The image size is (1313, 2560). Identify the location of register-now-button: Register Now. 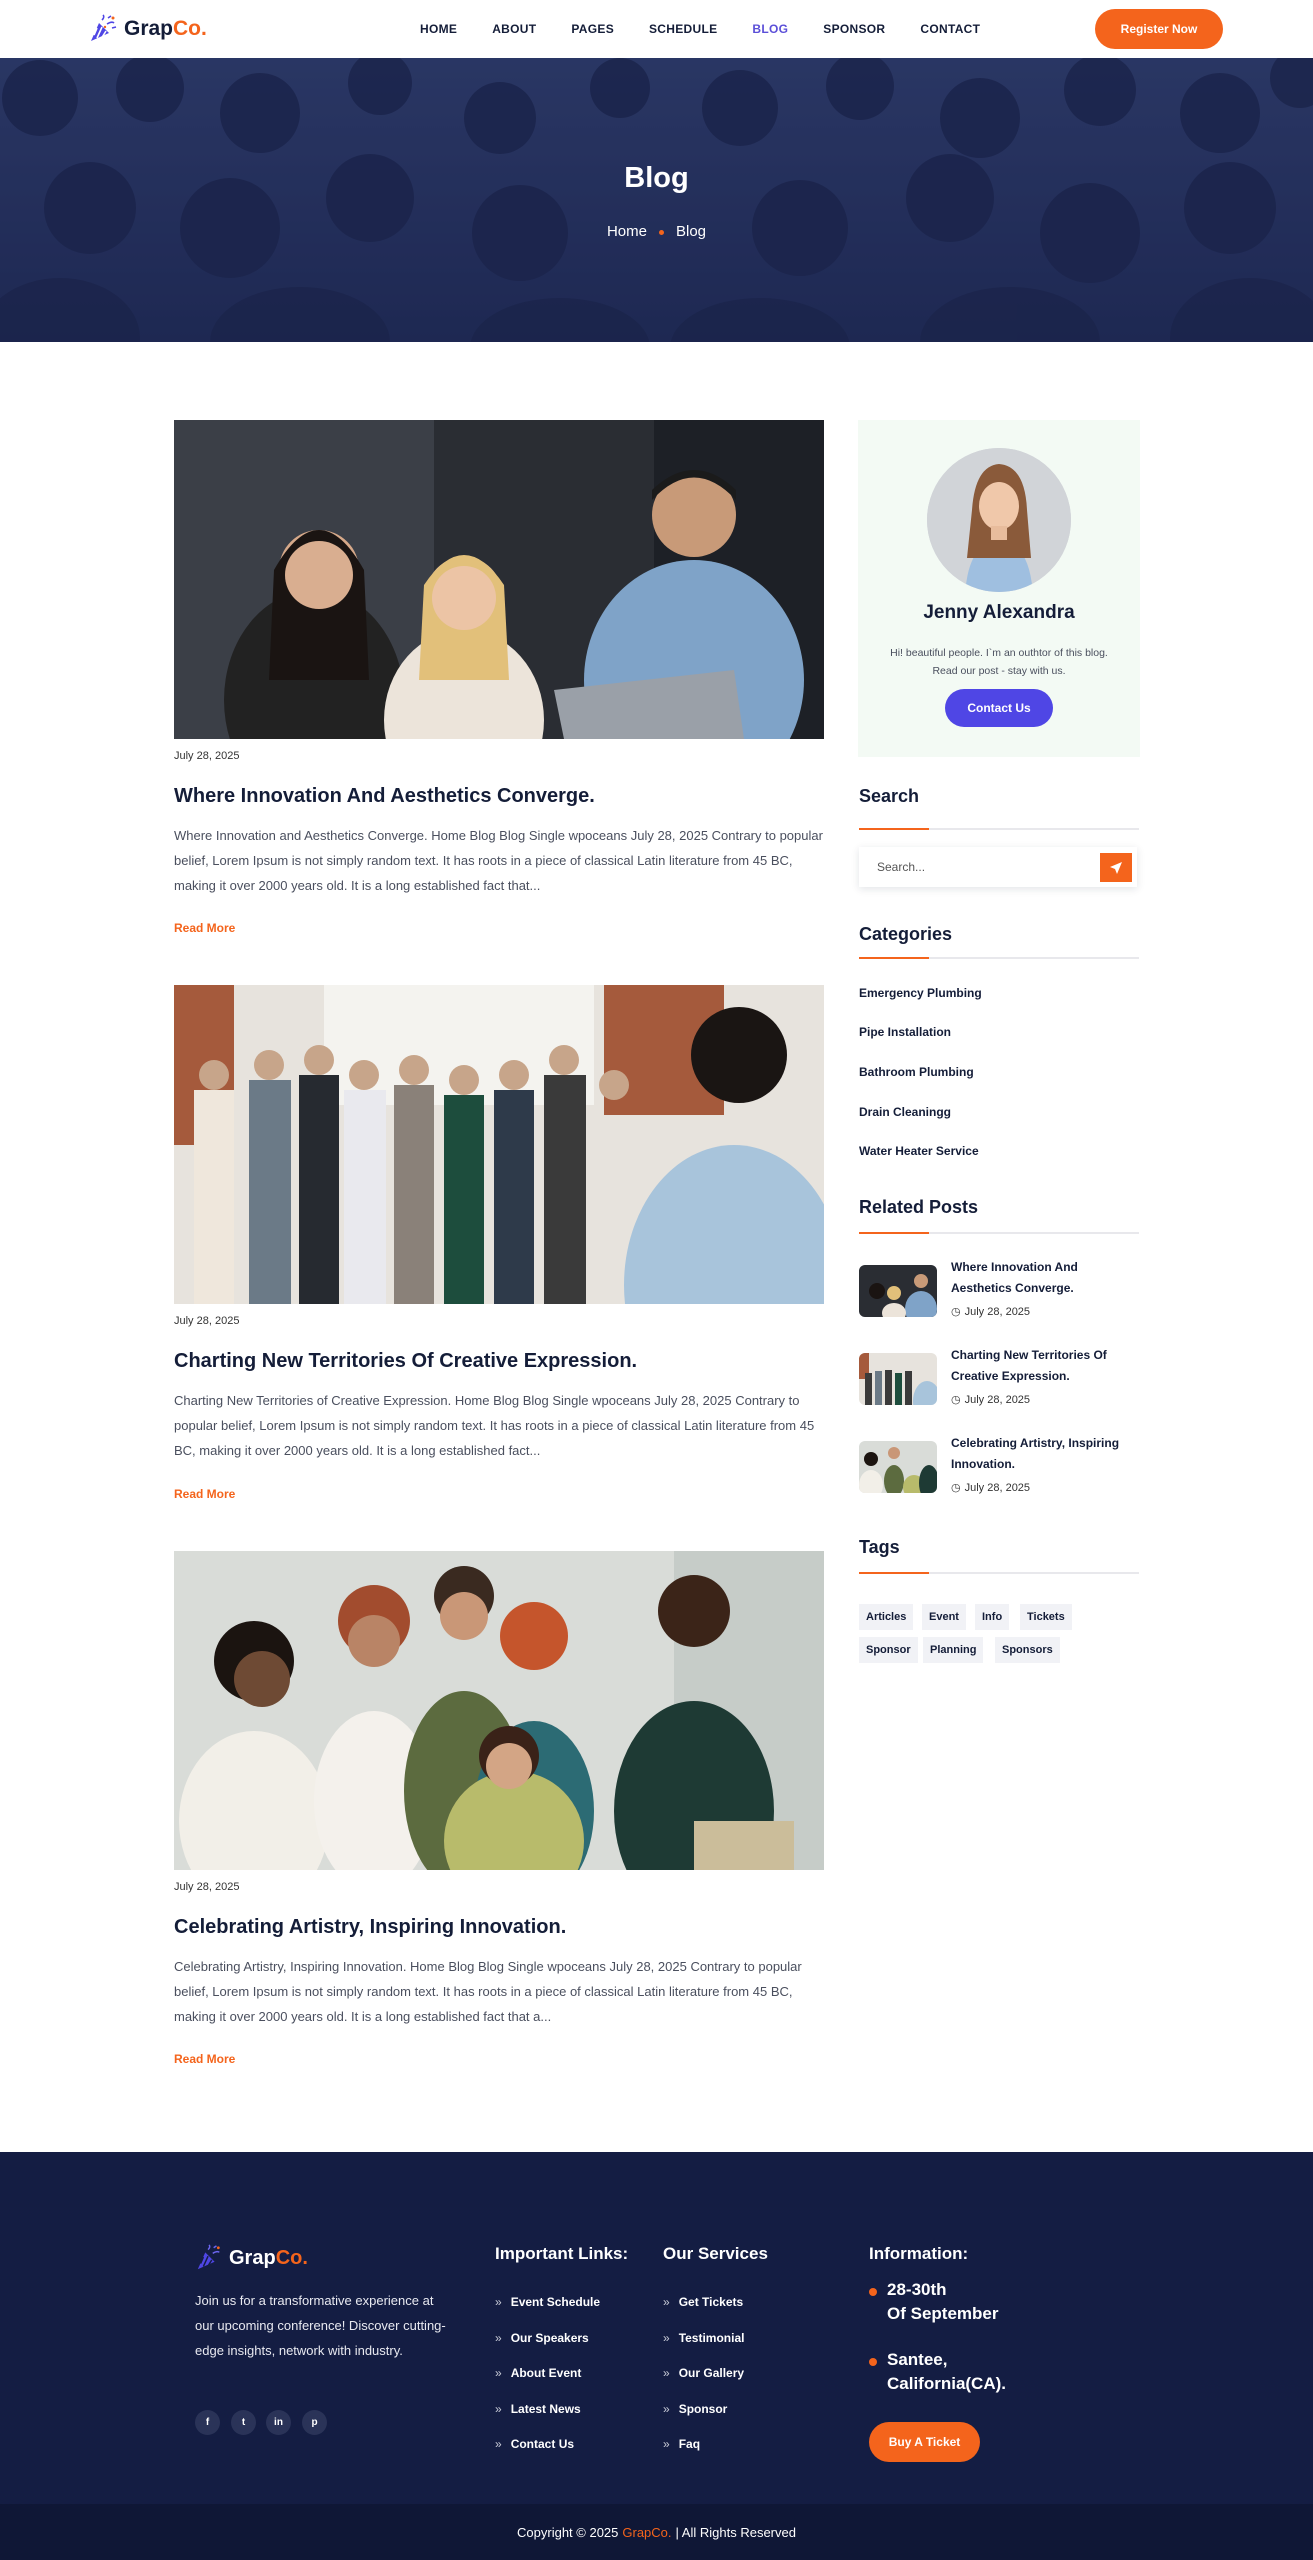
(1159, 29).